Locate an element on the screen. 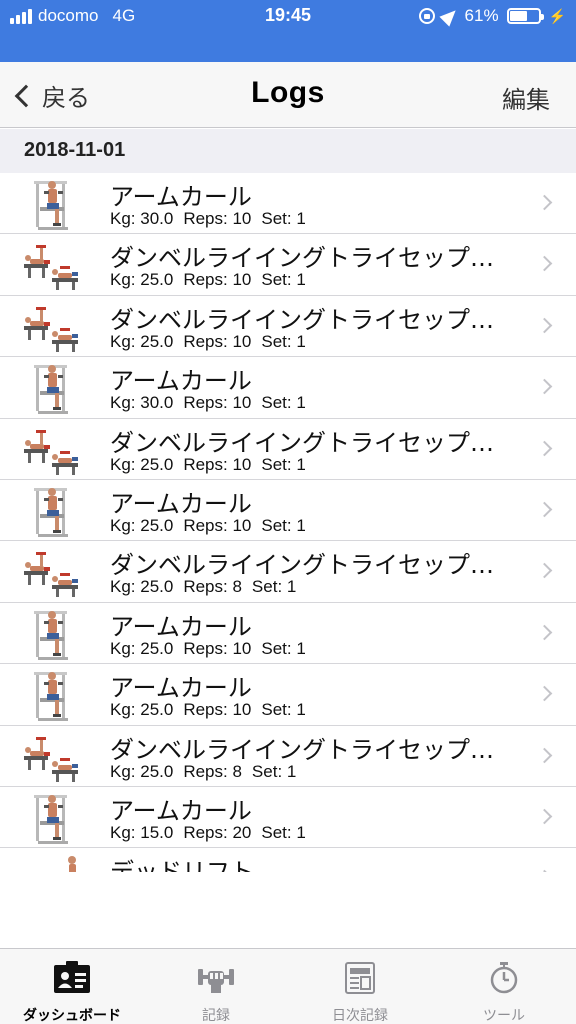 This screenshot has width=576, height=1024. date-section-header: 2018-11-01 is located at coordinates (288, 151).